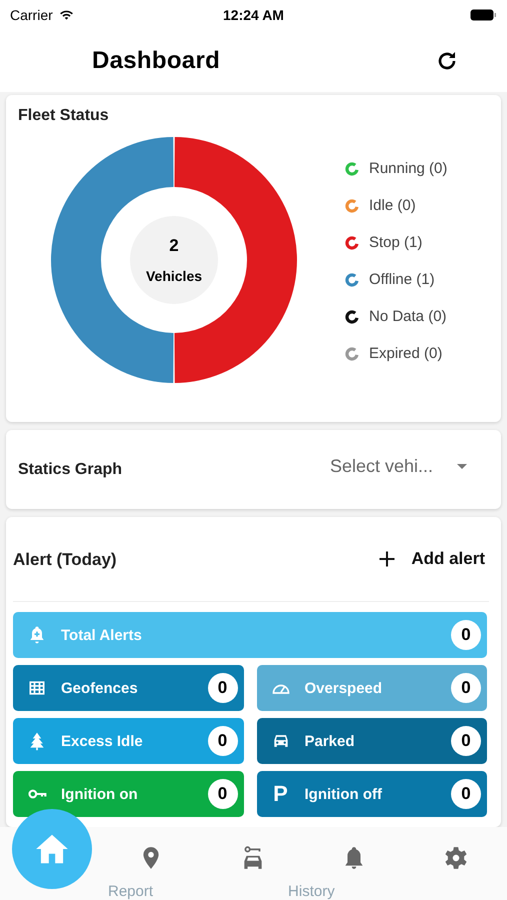 The height and width of the screenshot is (900, 507). What do you see at coordinates (100, 794) in the screenshot?
I see `alert-label: Ignition on` at bounding box center [100, 794].